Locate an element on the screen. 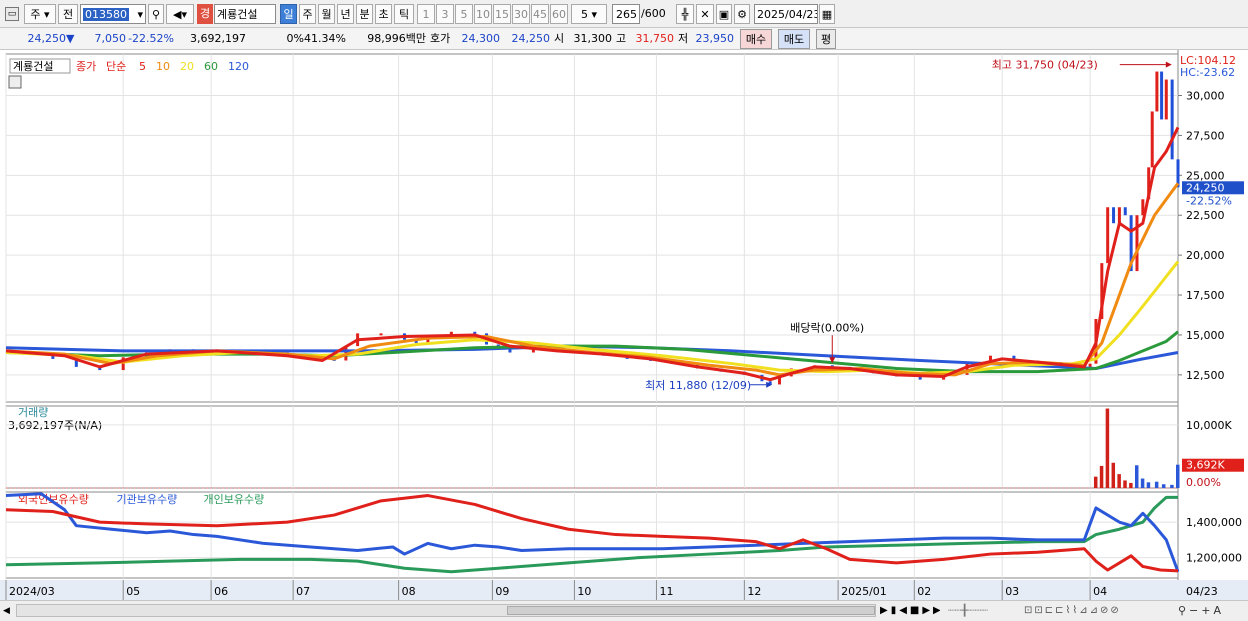 Image resolution: width=1248 pixels, height=621 pixels. y-tick-label: 15,000 is located at coordinates (1205, 335).